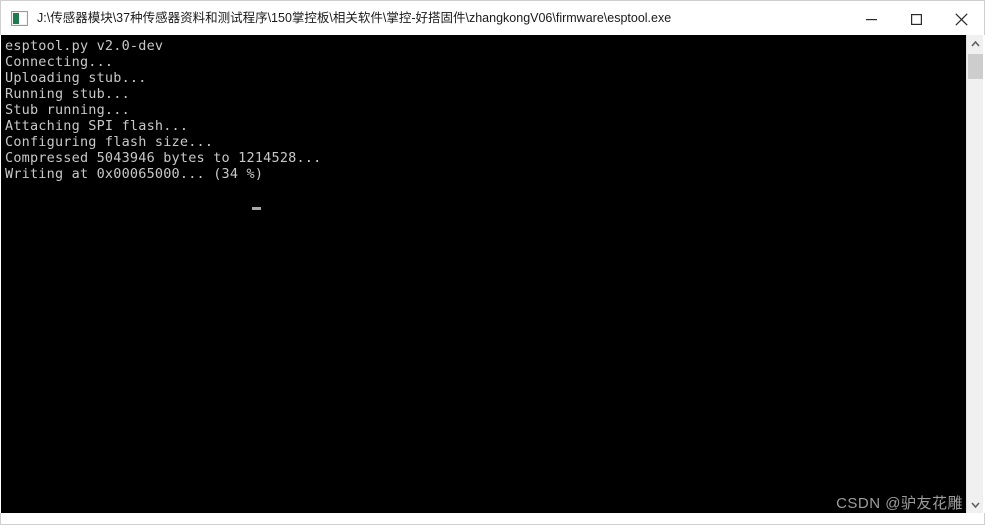  What do you see at coordinates (899, 503) in the screenshot?
I see `csdn-watermark: CSDN @驴友花雕` at bounding box center [899, 503].